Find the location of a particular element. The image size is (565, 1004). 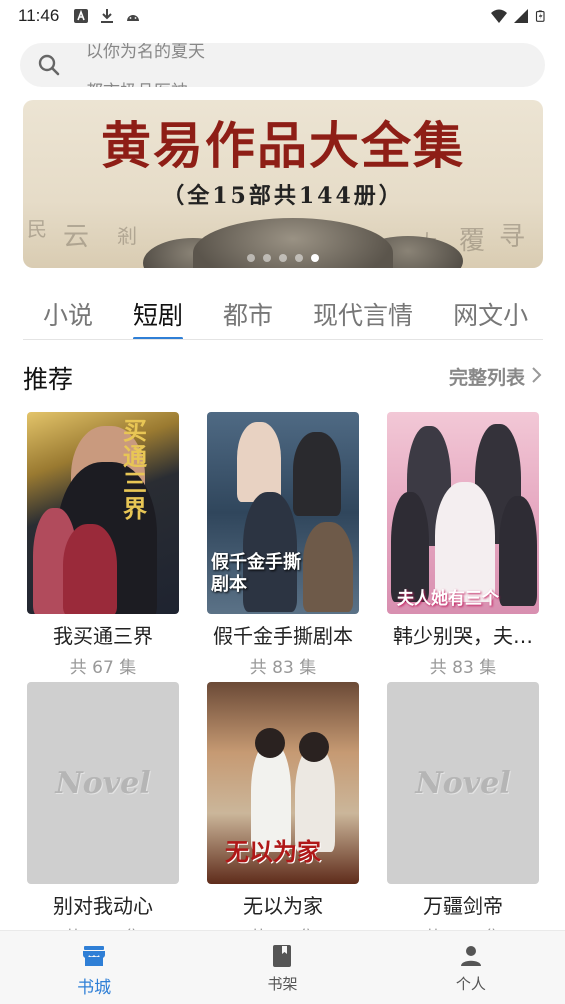

drama-card: 假千金手撕剧本 假千金手撕剧本 共 83 集 is located at coordinates (283, 545).